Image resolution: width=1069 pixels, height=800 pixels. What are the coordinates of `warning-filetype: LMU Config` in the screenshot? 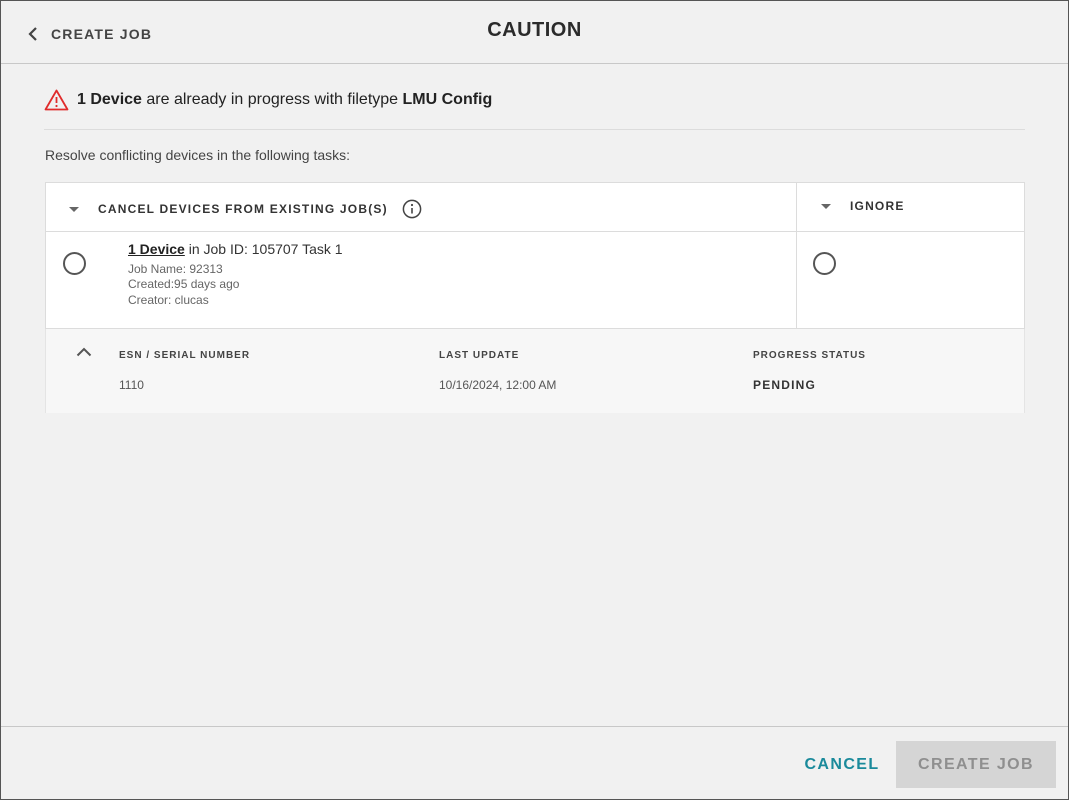 It's located at (447, 99).